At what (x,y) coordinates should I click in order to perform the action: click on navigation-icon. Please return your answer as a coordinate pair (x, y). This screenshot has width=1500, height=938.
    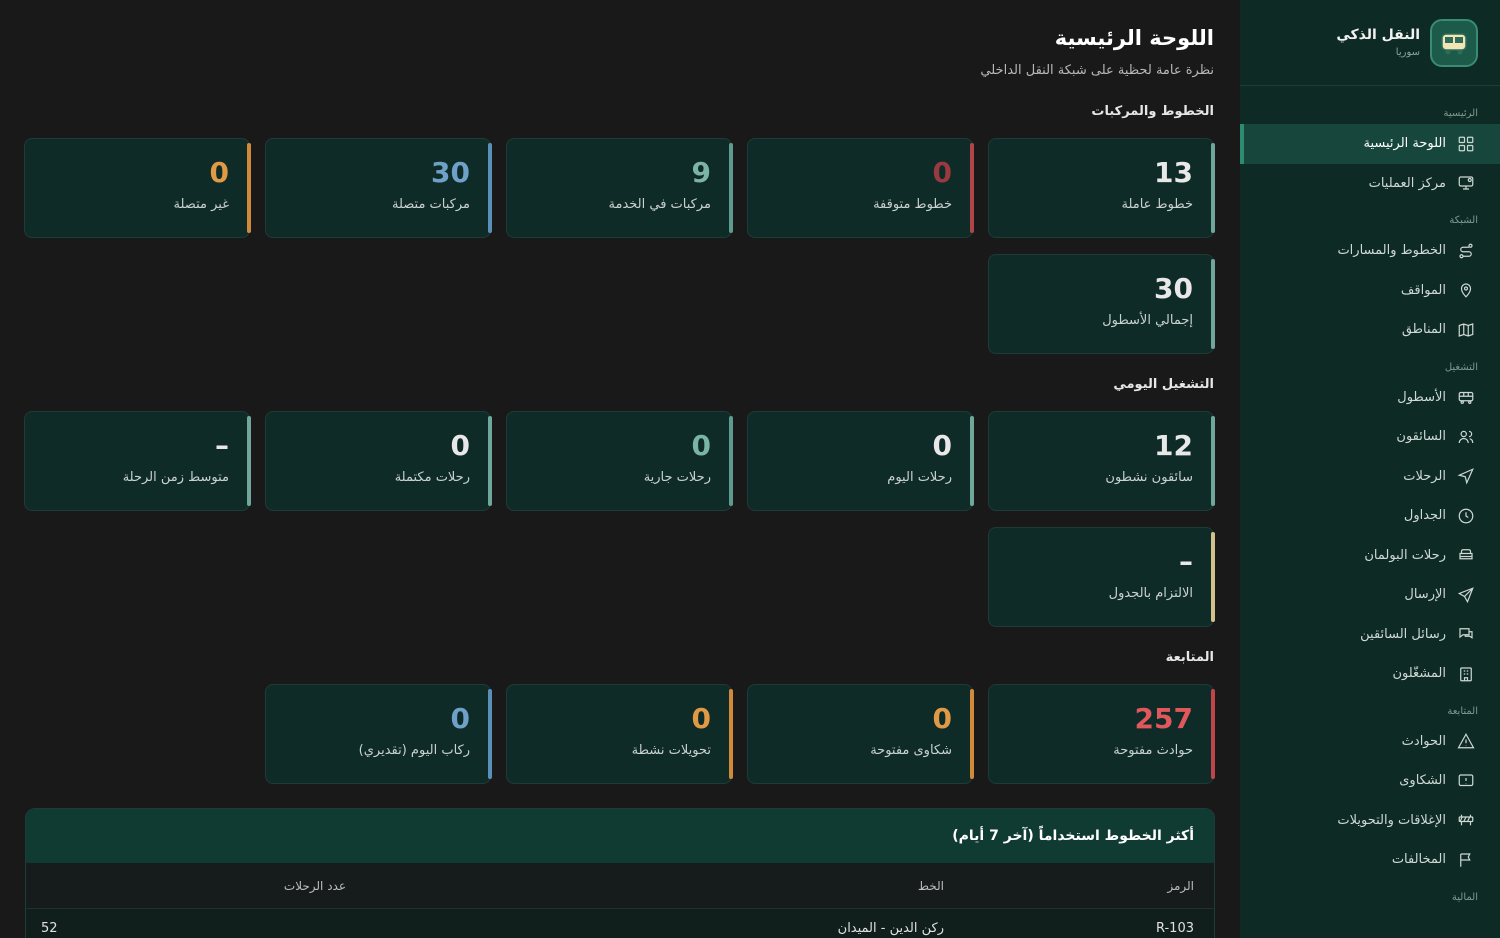
    Looking at the image, I should click on (1466, 476).